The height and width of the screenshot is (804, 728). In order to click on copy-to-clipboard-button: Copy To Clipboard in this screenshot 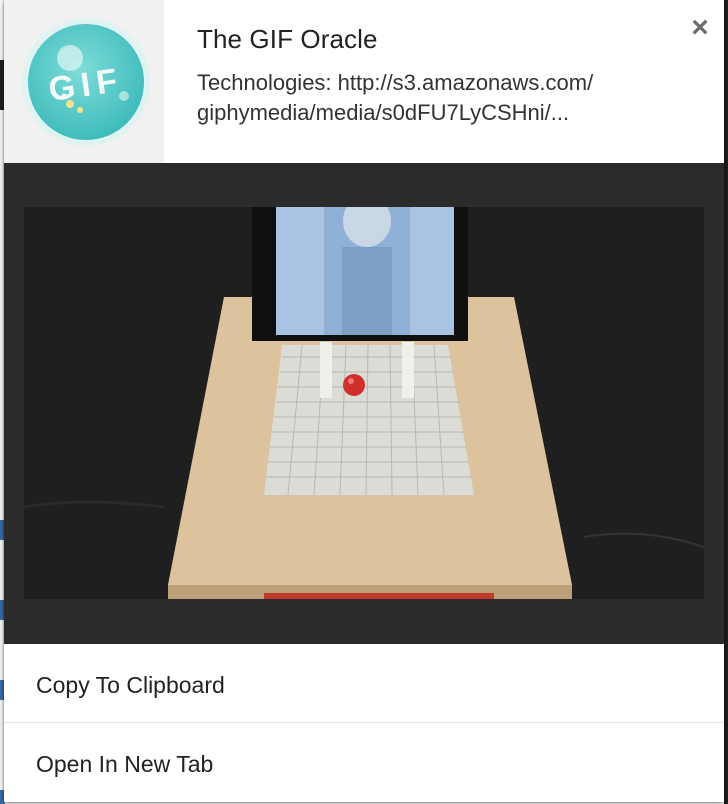, I will do `click(364, 683)`.